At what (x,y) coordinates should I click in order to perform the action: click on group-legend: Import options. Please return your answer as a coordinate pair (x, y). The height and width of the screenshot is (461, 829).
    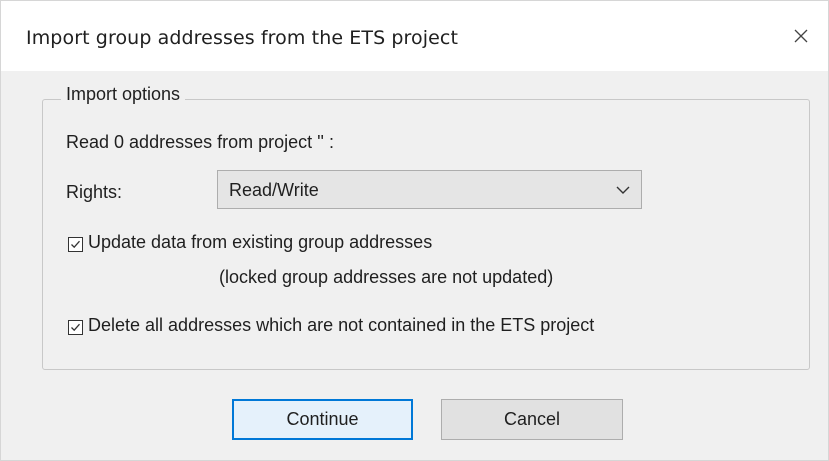
    Looking at the image, I should click on (123, 94).